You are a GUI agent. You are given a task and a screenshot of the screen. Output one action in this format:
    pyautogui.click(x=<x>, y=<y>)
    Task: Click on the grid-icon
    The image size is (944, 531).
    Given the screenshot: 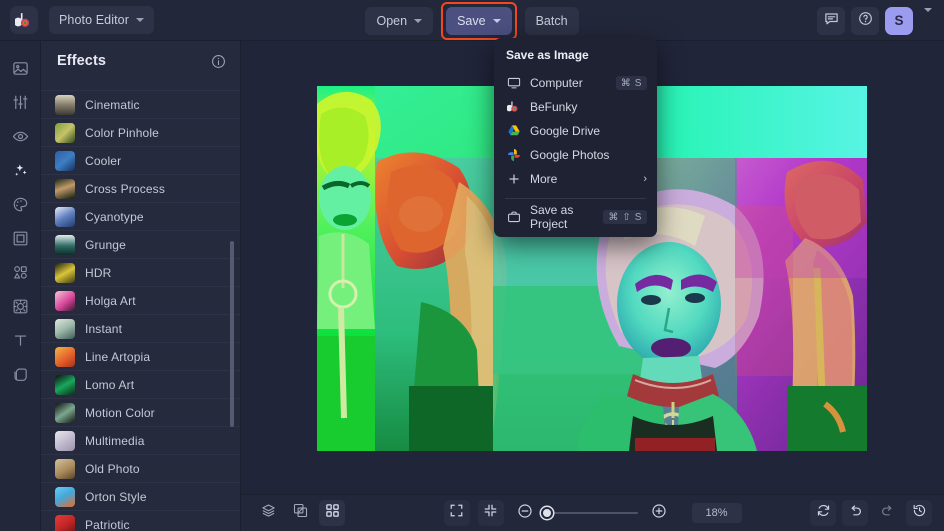 What is the action you would take?
    pyautogui.click(x=332, y=513)
    